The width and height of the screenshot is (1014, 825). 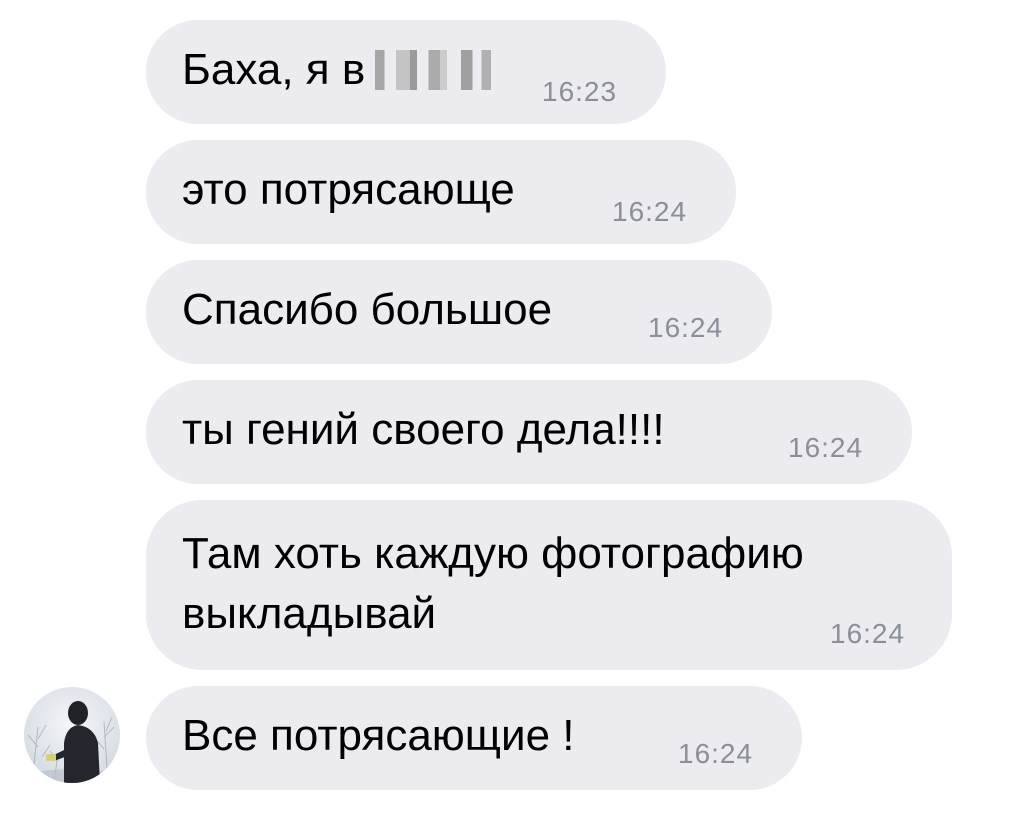 I want to click on redacted-blur, so click(x=433, y=70).